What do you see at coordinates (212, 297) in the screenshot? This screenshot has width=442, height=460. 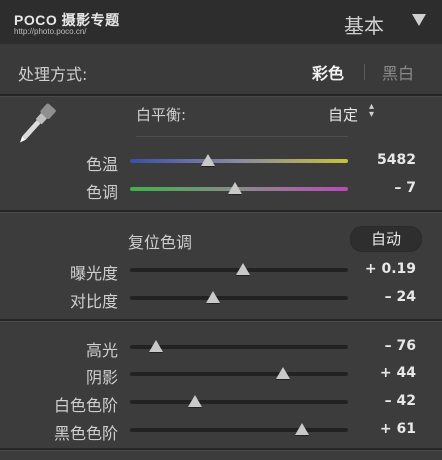 I see `contrast-slider-thumb` at bounding box center [212, 297].